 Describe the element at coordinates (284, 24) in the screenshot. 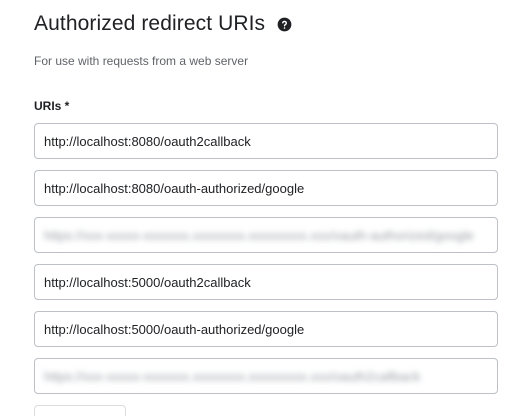

I see `help-circle-icon` at that location.